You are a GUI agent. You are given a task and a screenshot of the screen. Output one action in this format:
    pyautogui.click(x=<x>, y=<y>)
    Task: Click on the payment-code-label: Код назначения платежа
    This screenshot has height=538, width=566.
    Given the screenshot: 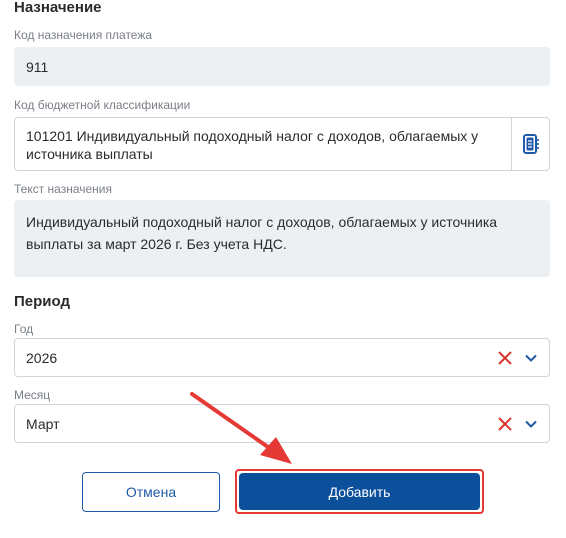 What is the action you would take?
    pyautogui.click(x=83, y=35)
    